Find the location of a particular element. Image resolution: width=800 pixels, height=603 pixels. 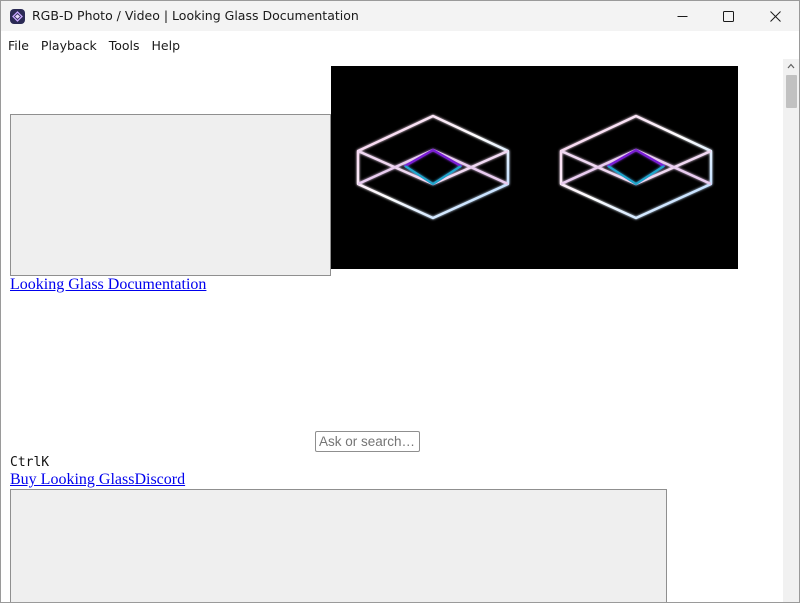

maximize-button is located at coordinates (728, 16).